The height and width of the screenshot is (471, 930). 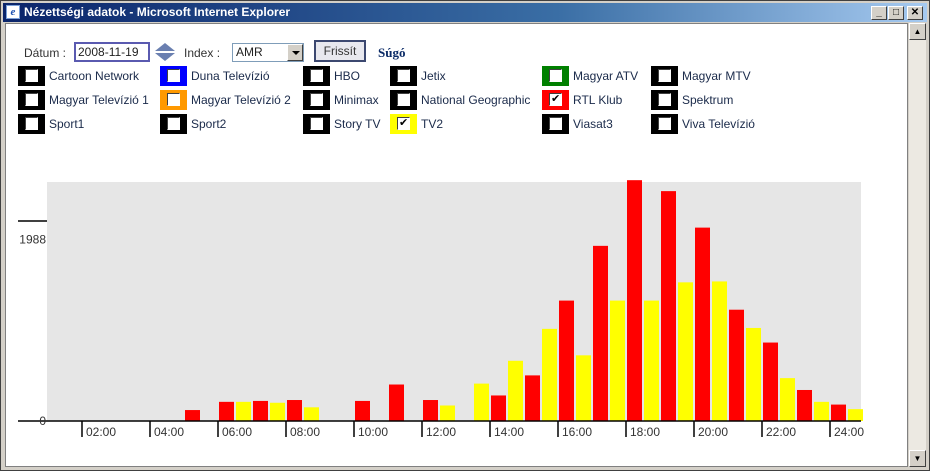 What do you see at coordinates (101, 432) in the screenshot?
I see `chart-x-tick-label: 02:00` at bounding box center [101, 432].